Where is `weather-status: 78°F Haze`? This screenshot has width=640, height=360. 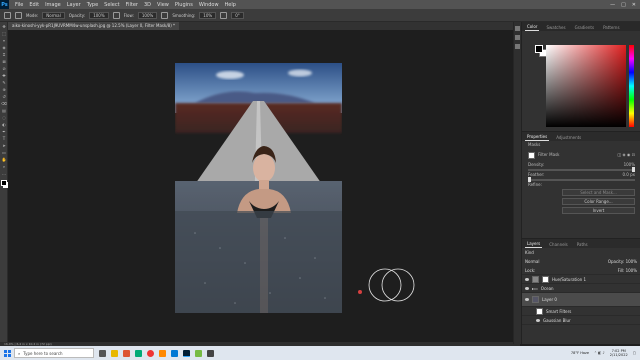
weather-status: 78°F Haze is located at coordinates (580, 353).